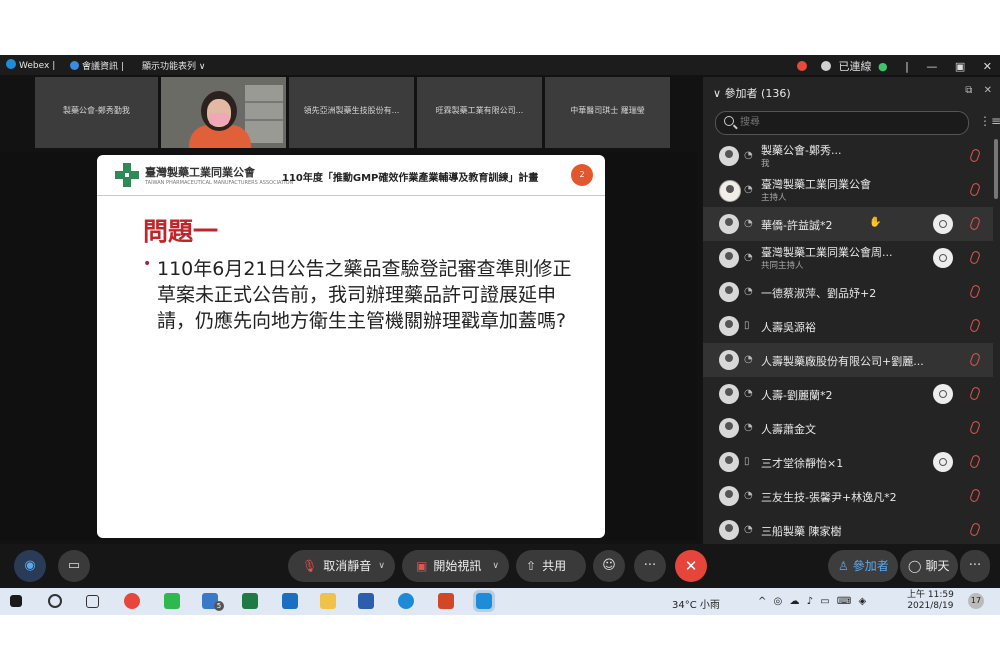 Image resolution: width=1000 pixels, height=670 pixels. I want to click on participant-name: 人壽蕭金文, so click(788, 429).